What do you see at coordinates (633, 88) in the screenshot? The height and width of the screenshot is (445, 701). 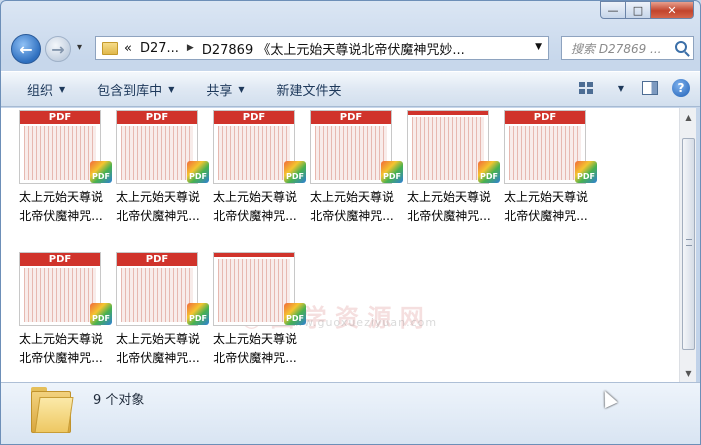 I see `toolbar-right: ▼ ?` at bounding box center [633, 88].